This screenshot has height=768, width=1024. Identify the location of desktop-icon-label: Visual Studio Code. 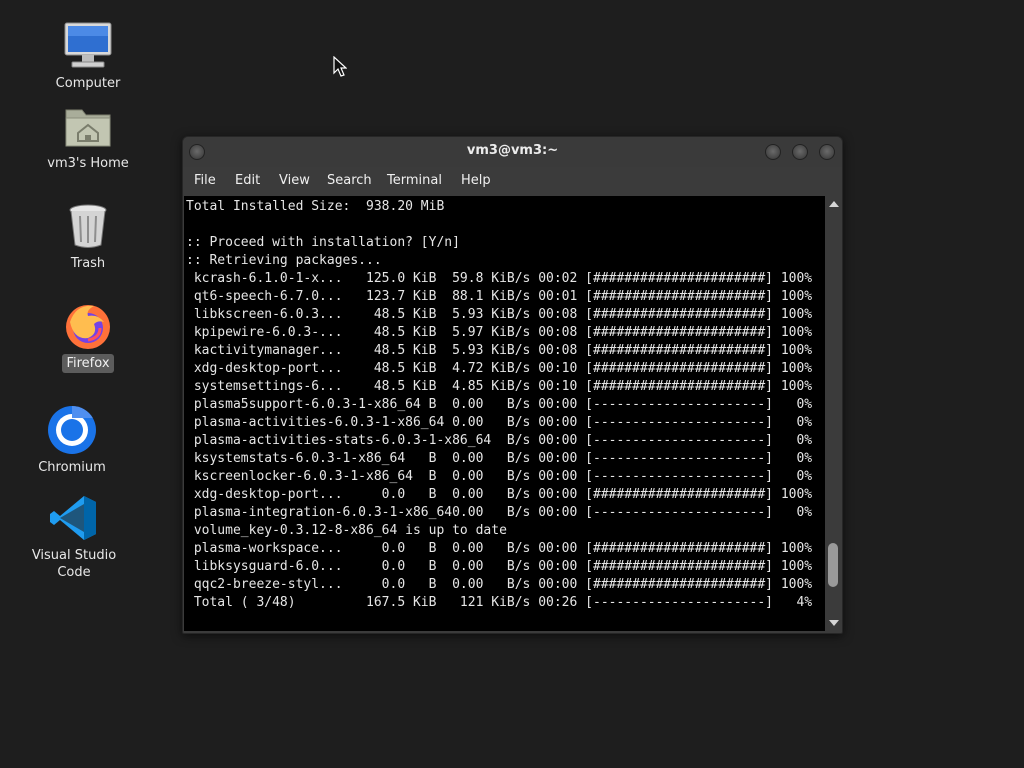
(74, 564).